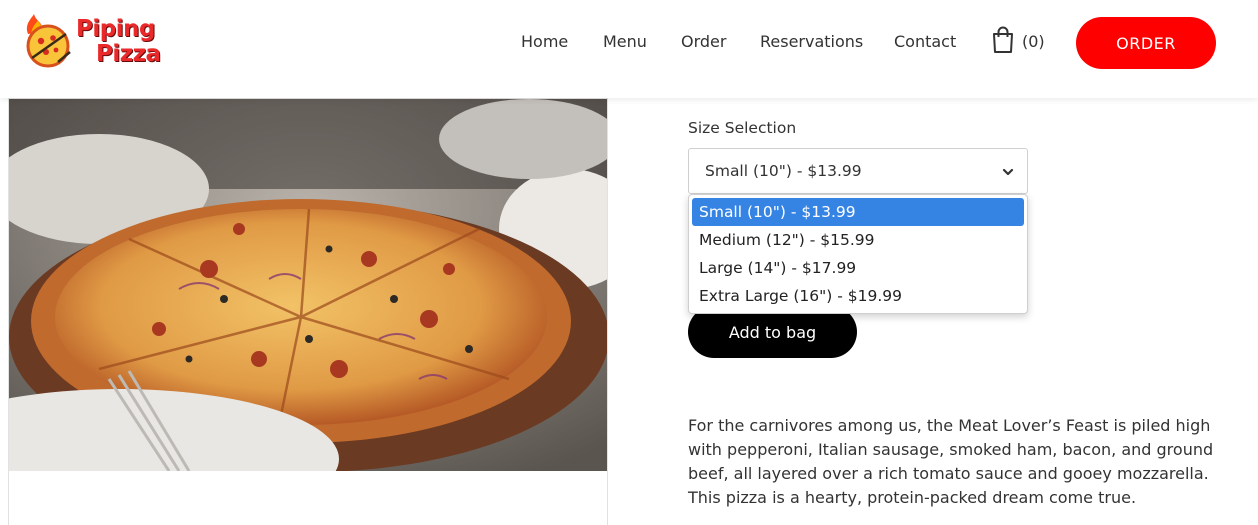  What do you see at coordinates (128, 54) in the screenshot?
I see `logo-wordmark-line2: Pizza` at bounding box center [128, 54].